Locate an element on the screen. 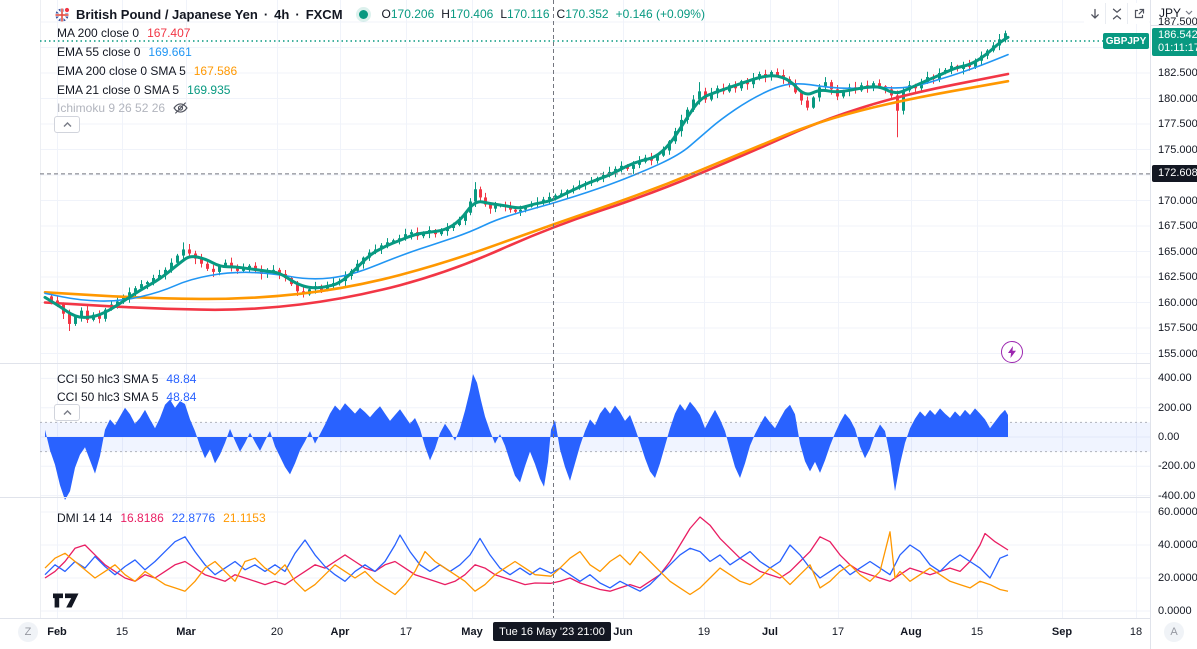  price-axis-label: 187.500 is located at coordinates (1177, 22).